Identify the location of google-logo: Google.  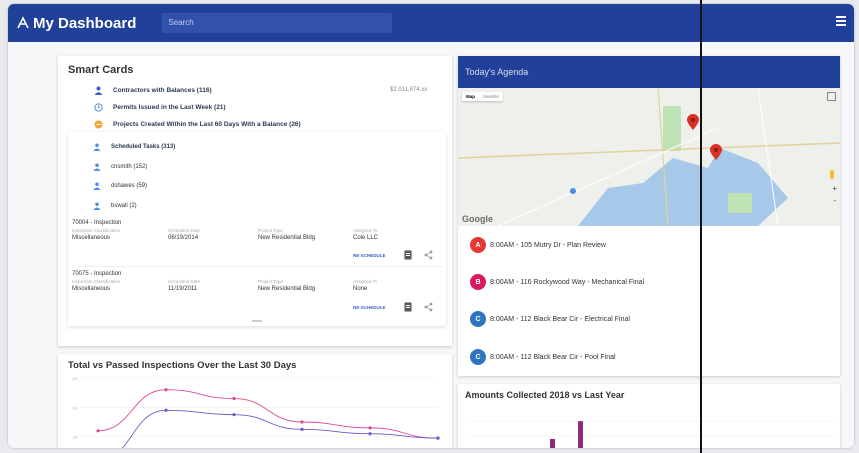
(477, 219).